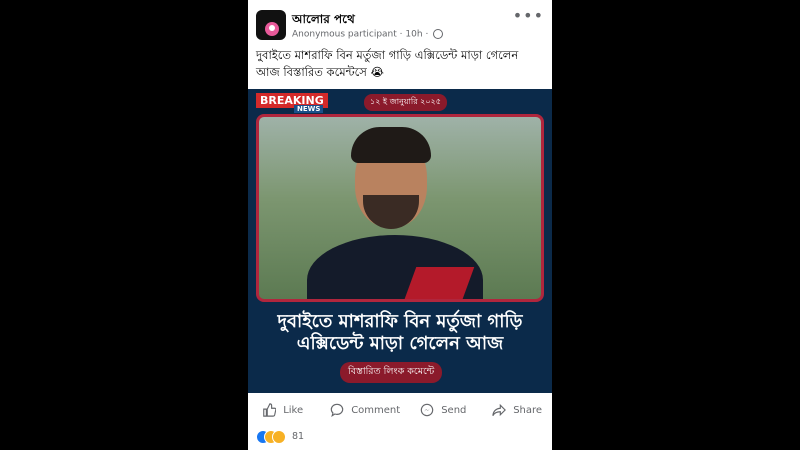 This screenshot has height=450, width=800. I want to click on send-label: Send, so click(454, 410).